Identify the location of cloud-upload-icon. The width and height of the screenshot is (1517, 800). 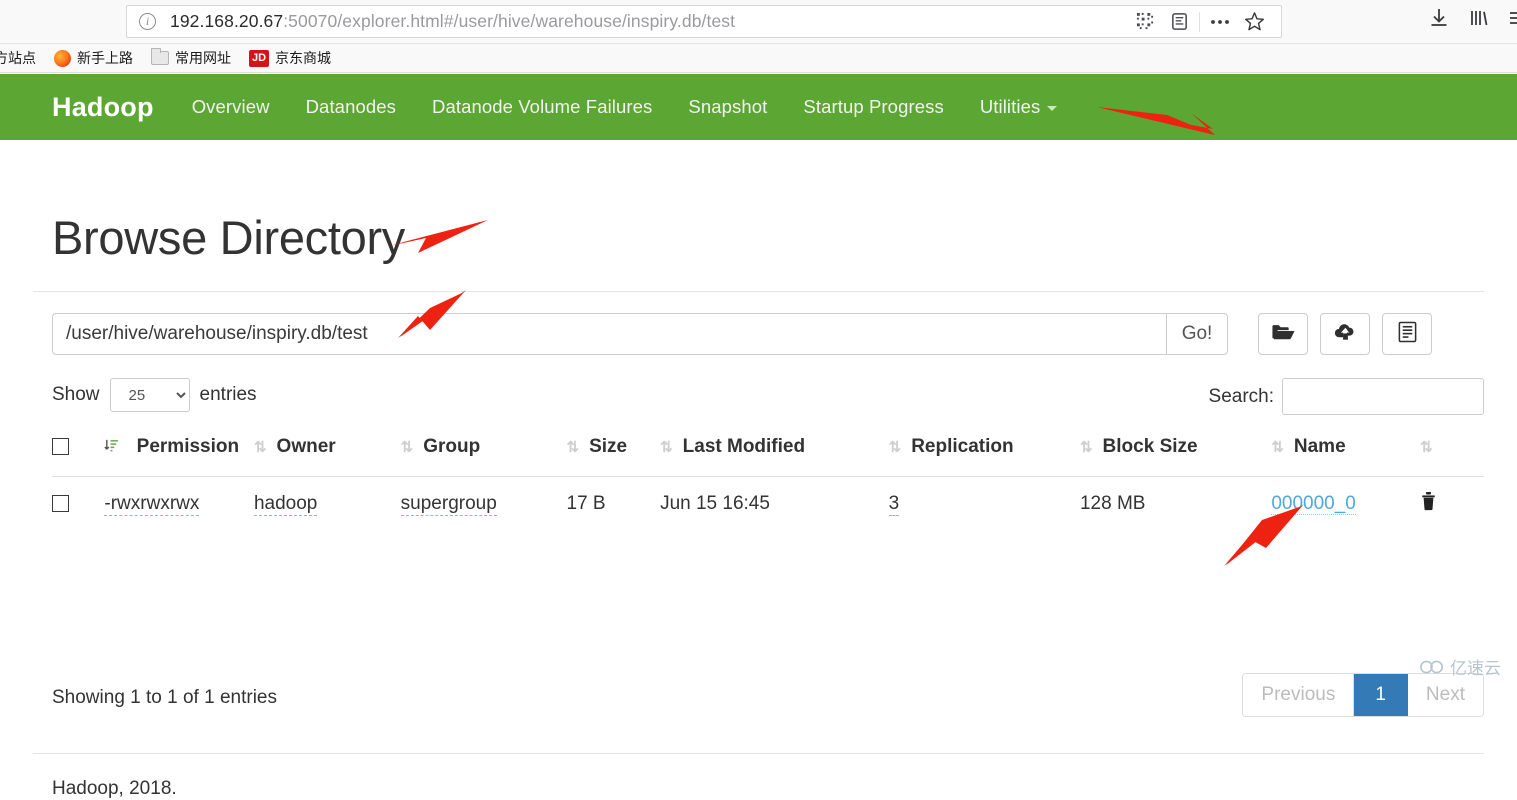
(1345, 334).